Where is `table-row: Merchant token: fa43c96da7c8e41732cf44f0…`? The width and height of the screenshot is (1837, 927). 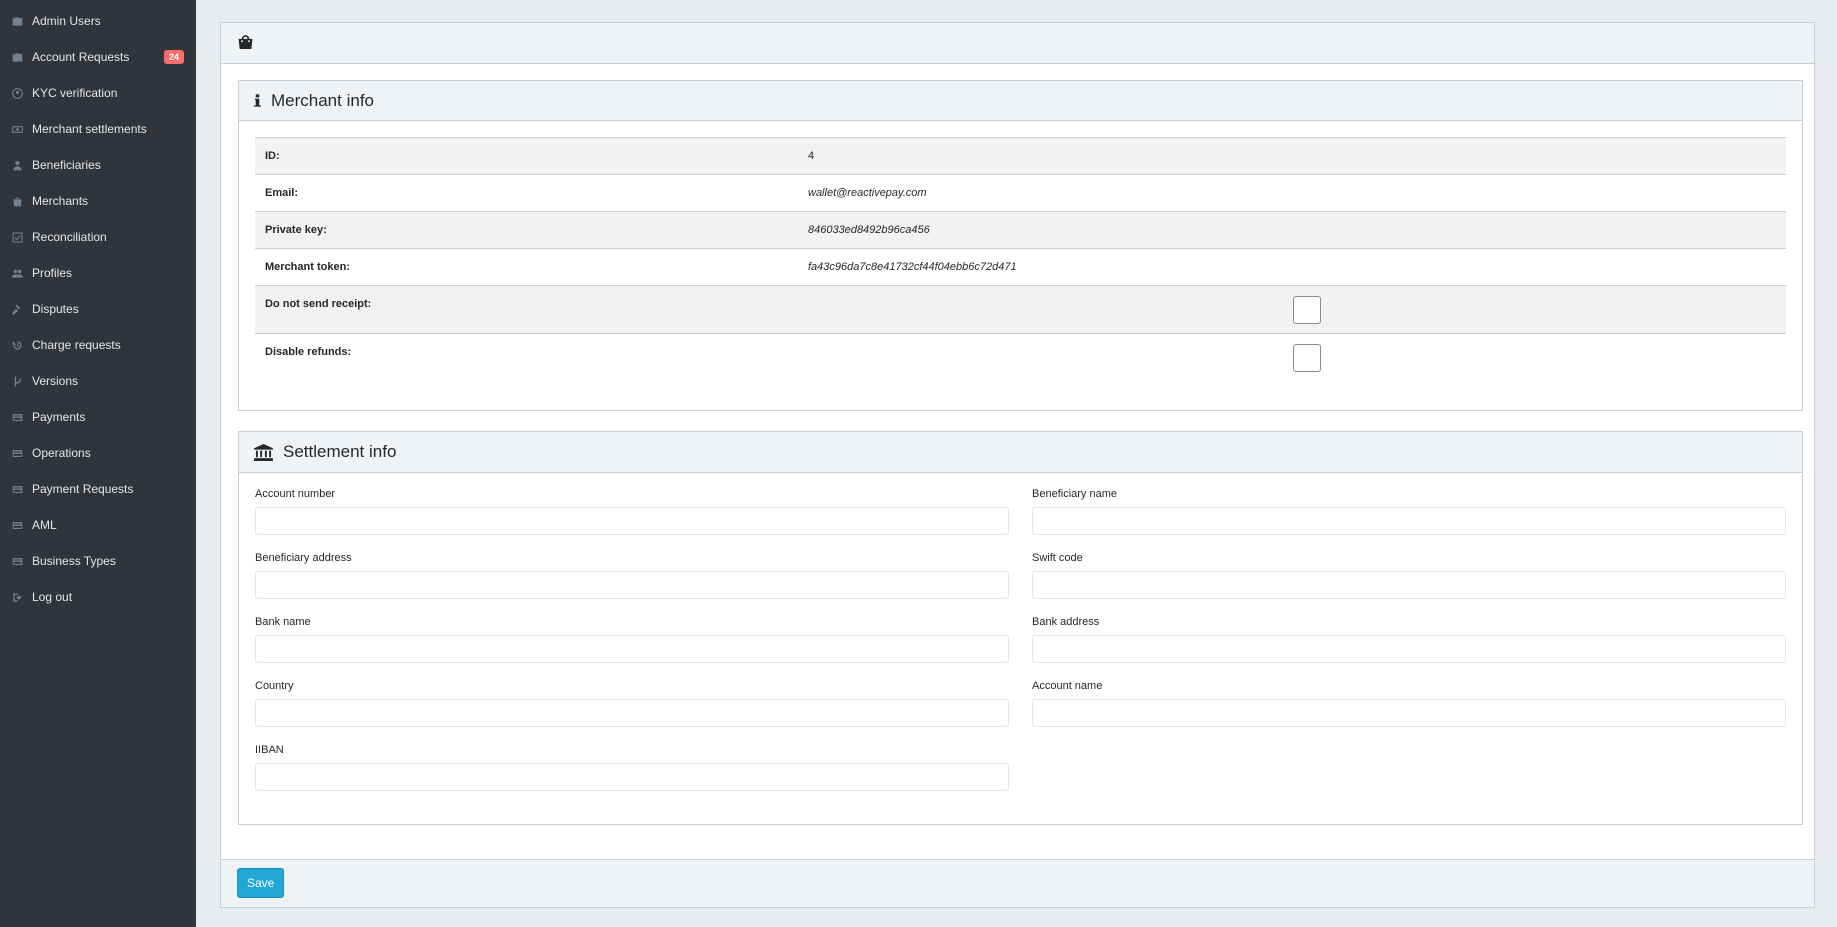 table-row: Merchant token: fa43c96da7c8e41732cf44f0… is located at coordinates (1020, 267).